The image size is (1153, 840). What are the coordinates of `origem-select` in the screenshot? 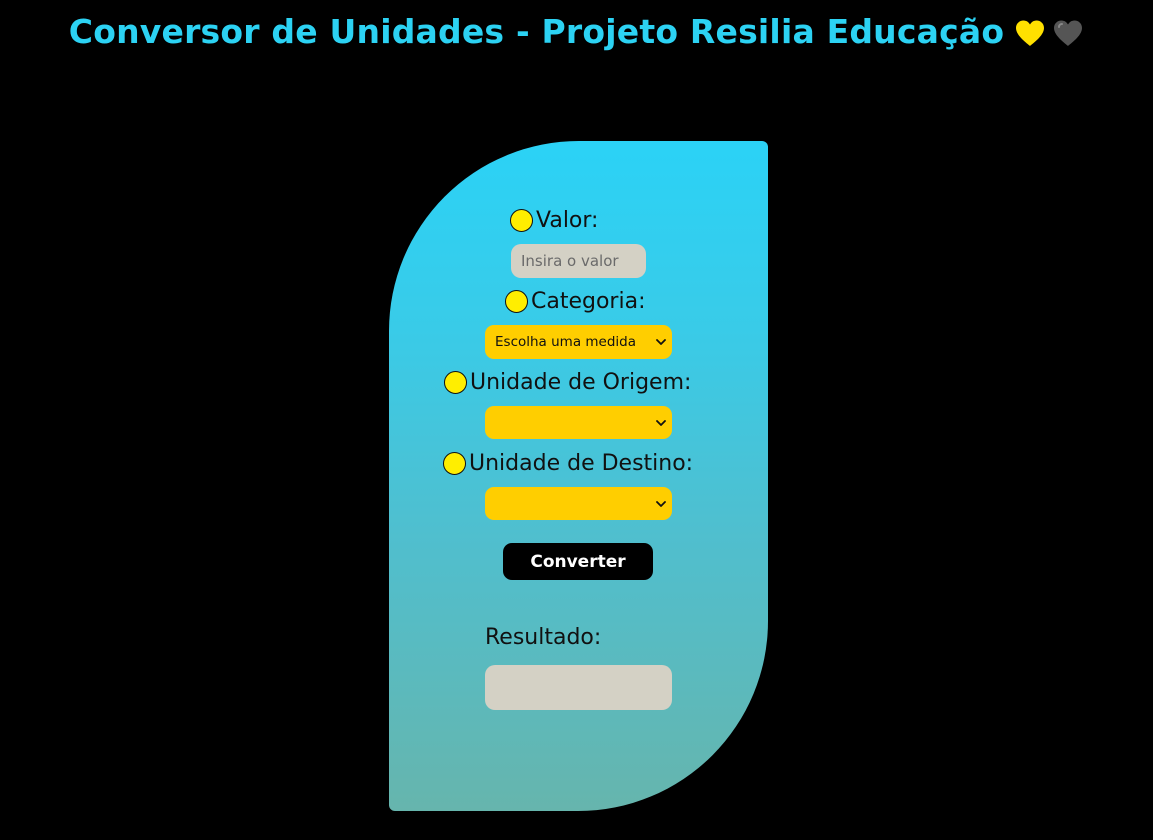 It's located at (578, 422).